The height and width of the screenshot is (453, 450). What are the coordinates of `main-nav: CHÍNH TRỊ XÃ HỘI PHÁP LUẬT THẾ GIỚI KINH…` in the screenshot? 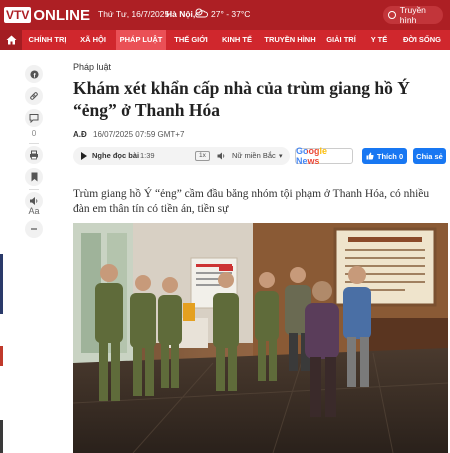 It's located at (225, 40).